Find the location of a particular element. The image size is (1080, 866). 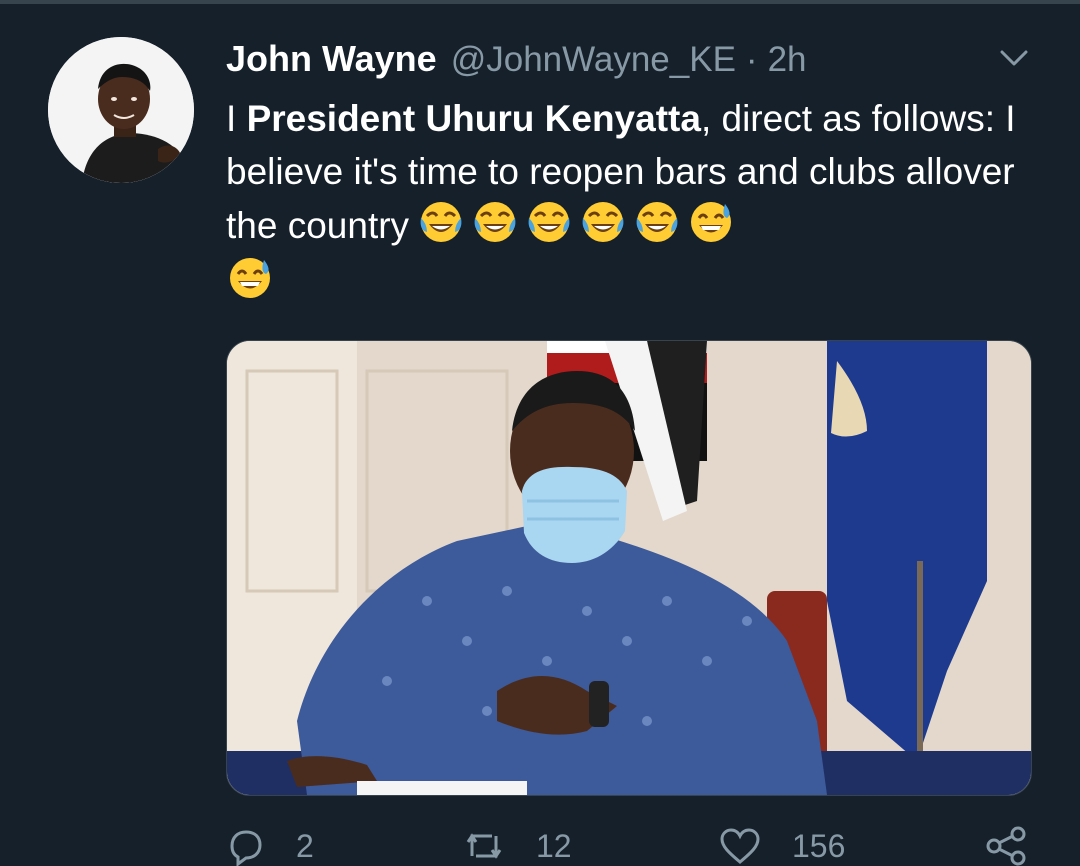

retweet-button: 12 is located at coordinates (517, 846).